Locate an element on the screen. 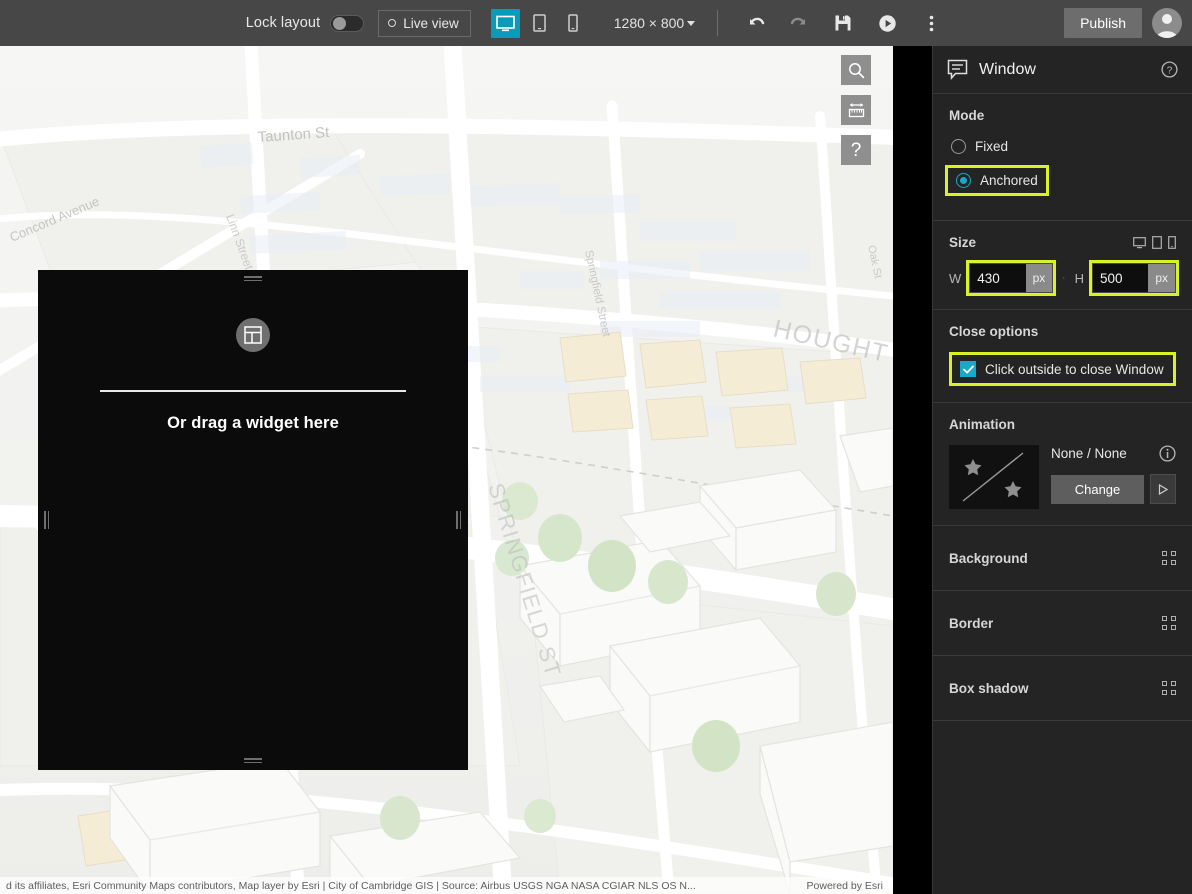 Image resolution: width=1192 pixels, height=894 pixels. publish-button: Publish is located at coordinates (1103, 23).